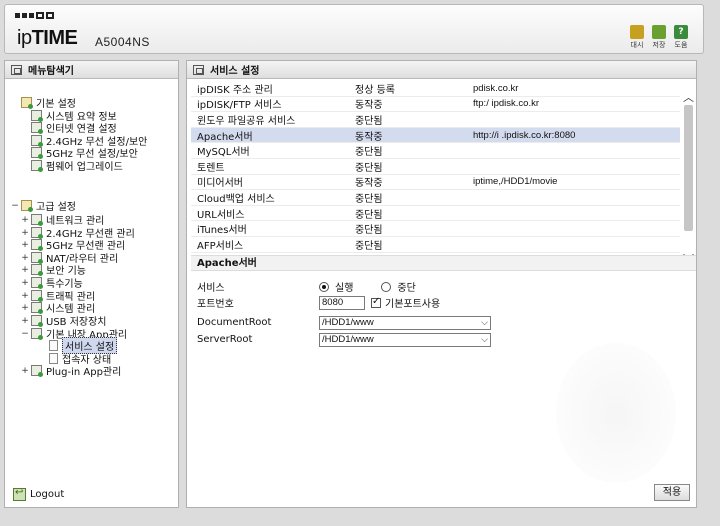  I want to click on service-row: ipDISK 주소 관리 정상 등록 pdisk.co.kr, so click(435, 89).